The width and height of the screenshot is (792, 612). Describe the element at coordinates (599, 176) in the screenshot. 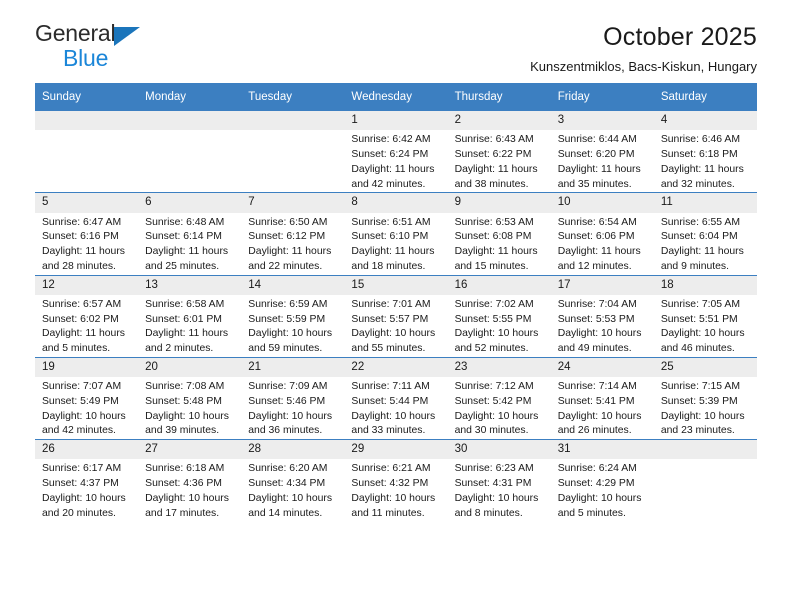

I see `daylight-text: Daylight: 11 hours and 35 minutes.` at that location.